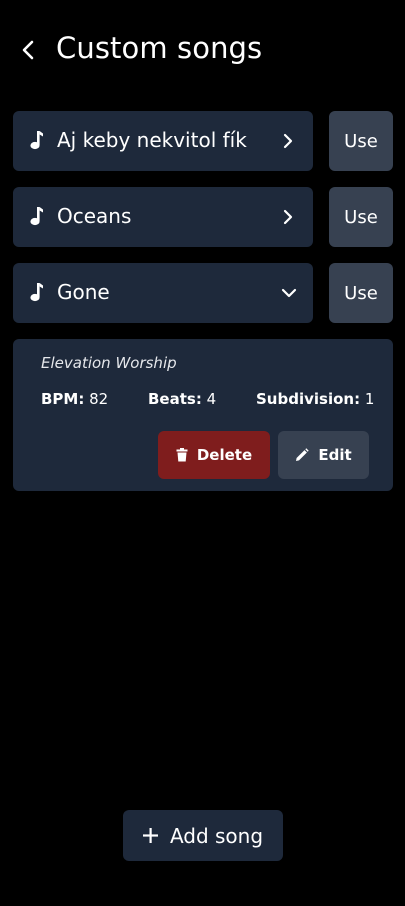 The height and width of the screenshot is (906, 405). I want to click on beats-label: Beats:, so click(175, 399).